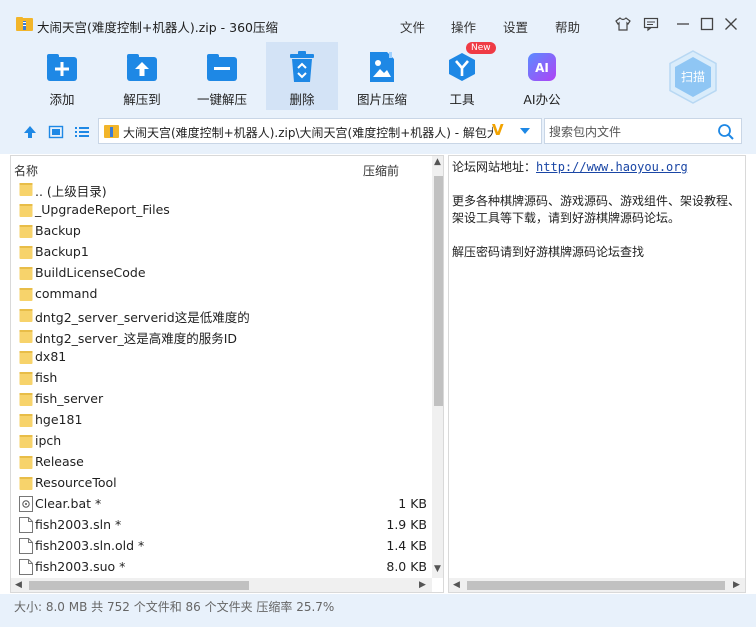 Image resolution: width=756 pixels, height=627 pixels. I want to click on extract-to-icon, so click(142, 67).